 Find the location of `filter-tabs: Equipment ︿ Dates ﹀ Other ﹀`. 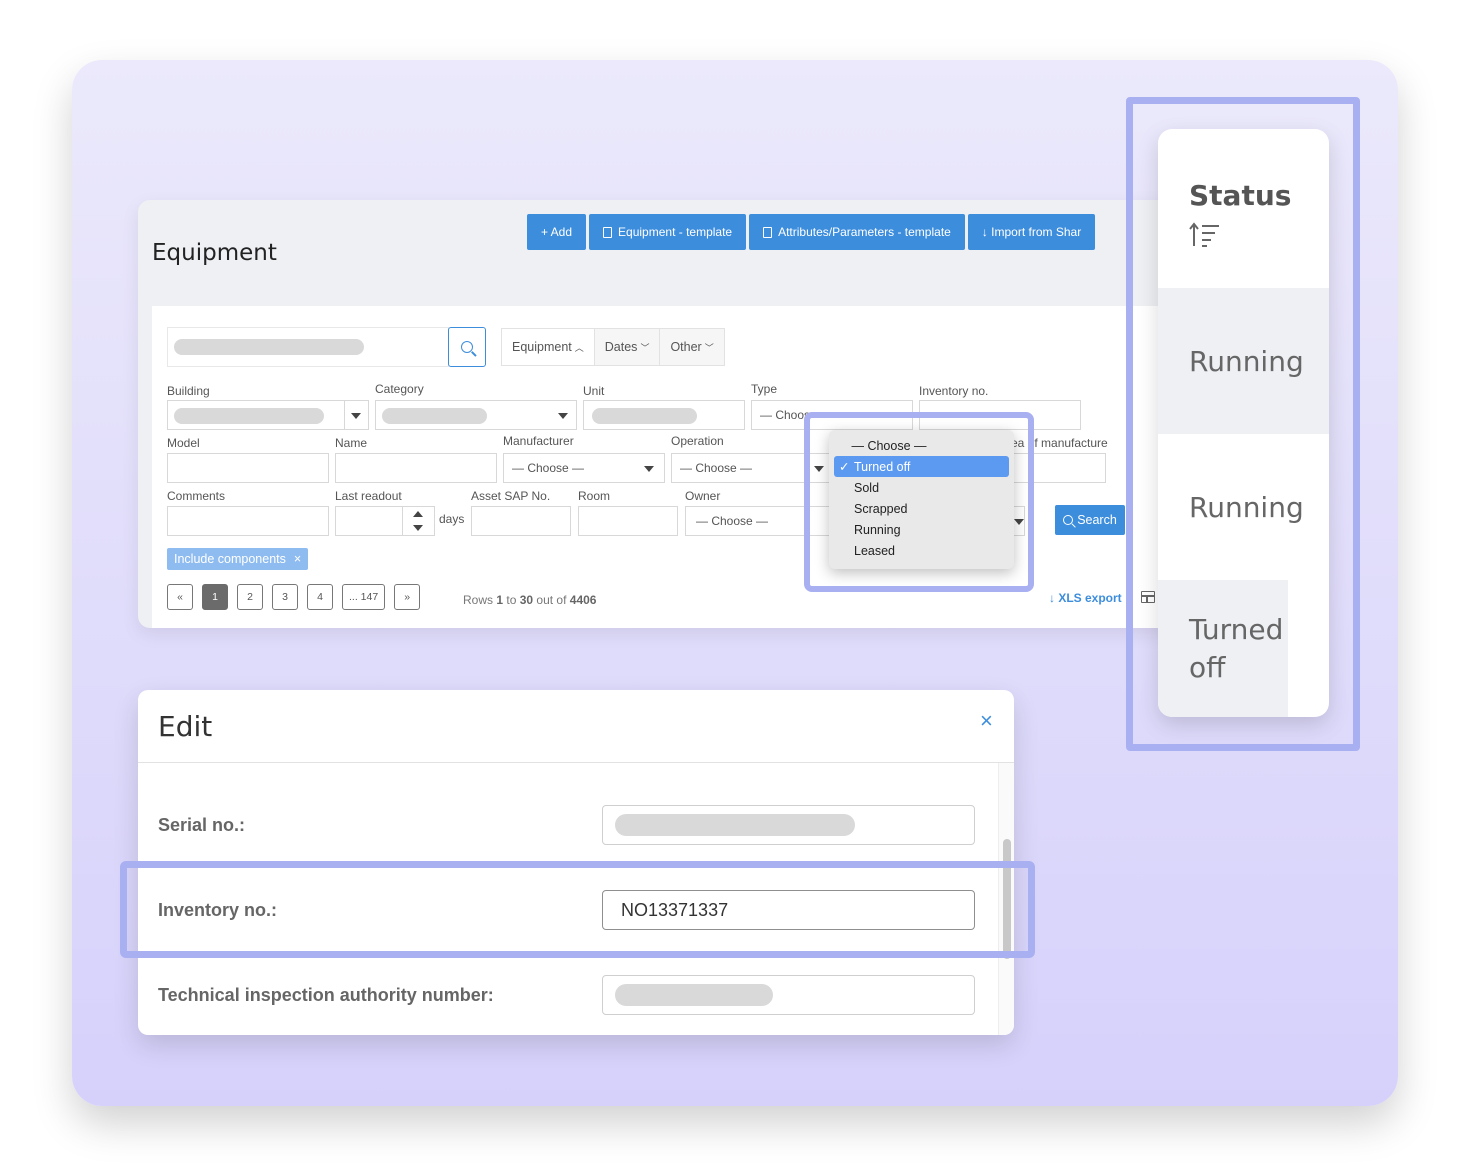

filter-tabs: Equipment ︿ Dates ﹀ Other ﹀ is located at coordinates (613, 347).